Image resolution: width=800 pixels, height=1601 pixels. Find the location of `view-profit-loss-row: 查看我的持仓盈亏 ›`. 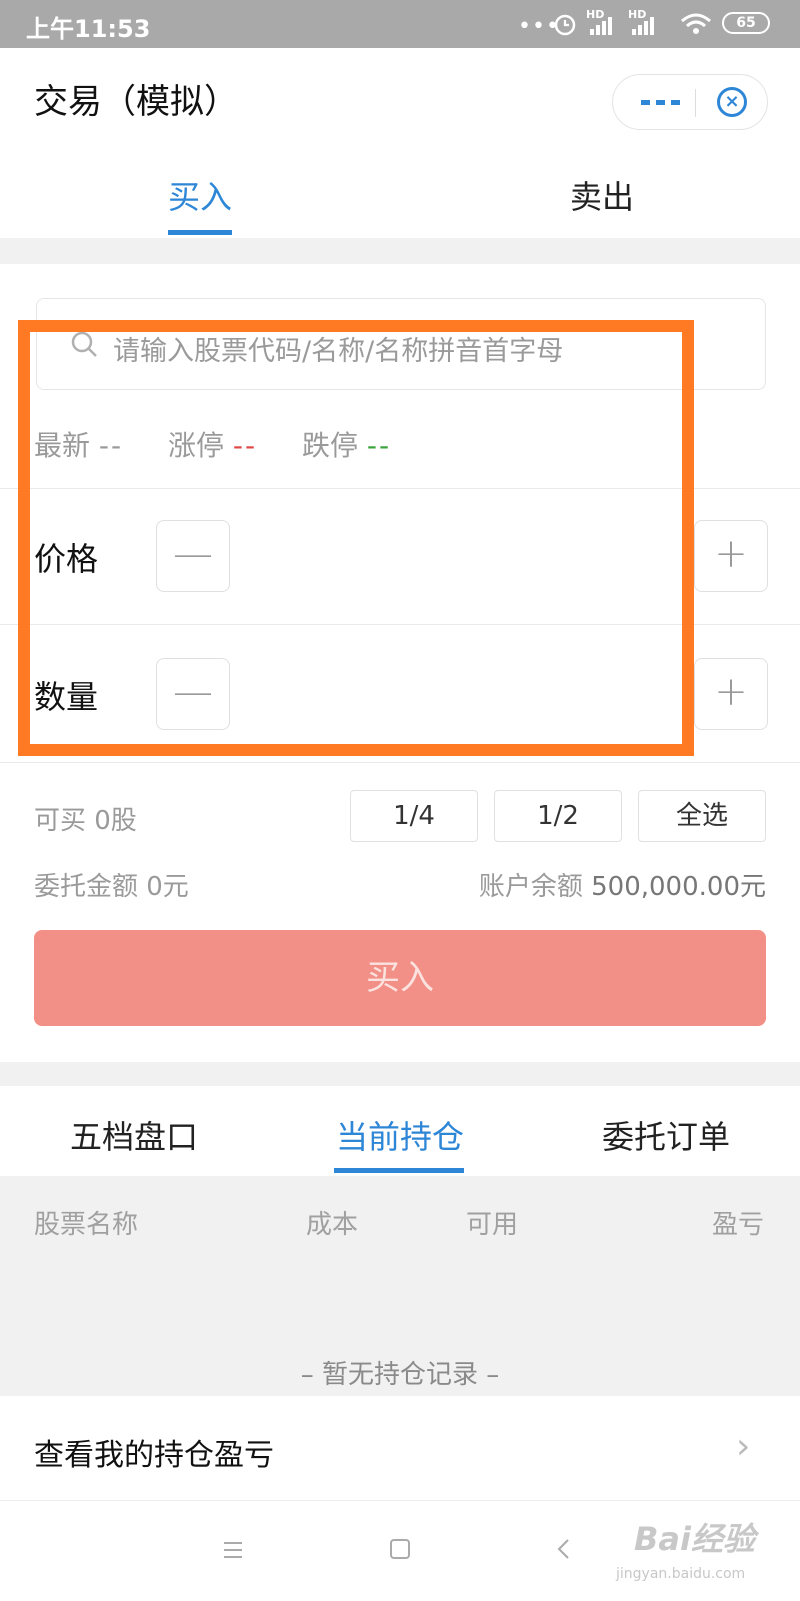

view-profit-loss-row: 查看我的持仓盈亏 › is located at coordinates (400, 1448).